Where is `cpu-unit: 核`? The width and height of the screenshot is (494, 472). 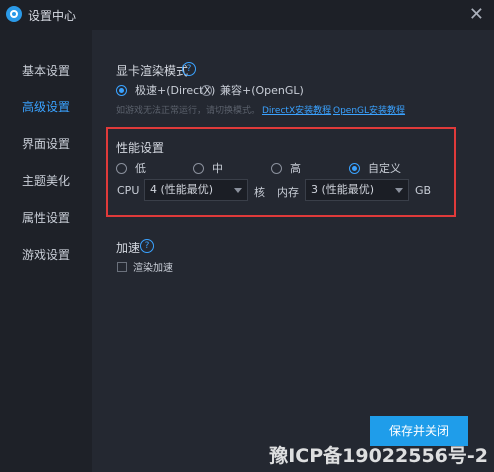
cpu-unit: 核 is located at coordinates (259, 192).